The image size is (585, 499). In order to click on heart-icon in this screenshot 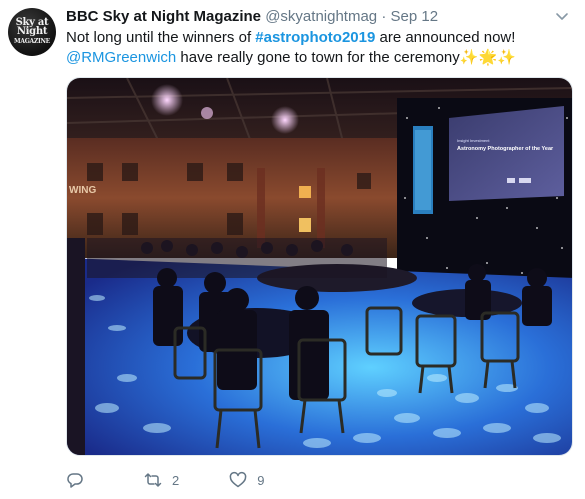, I will do `click(238, 479)`.